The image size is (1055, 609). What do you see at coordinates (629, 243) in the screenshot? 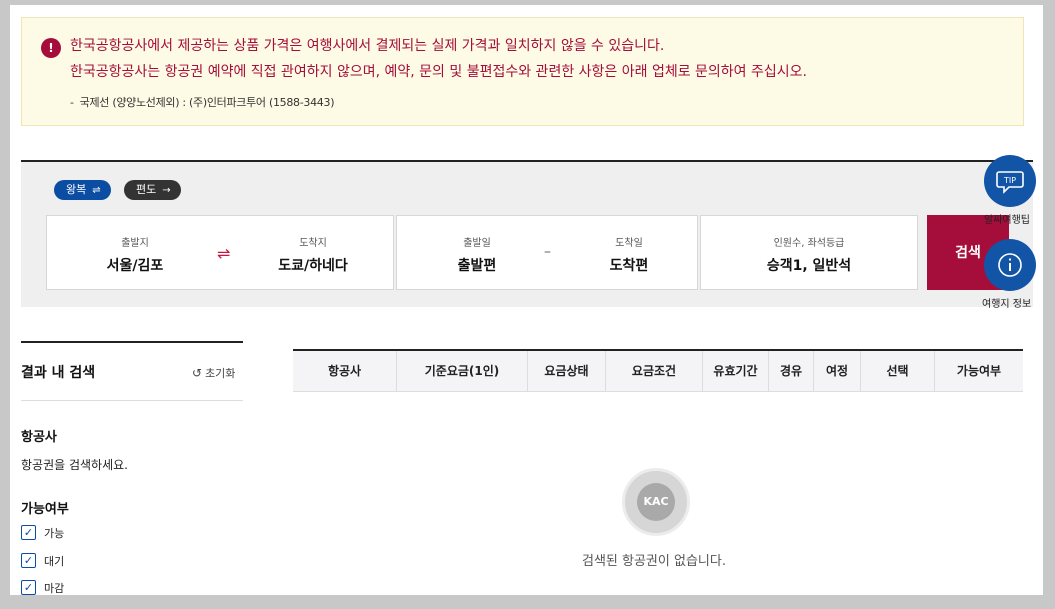
I see `arrival-date-label: 도착일` at bounding box center [629, 243].